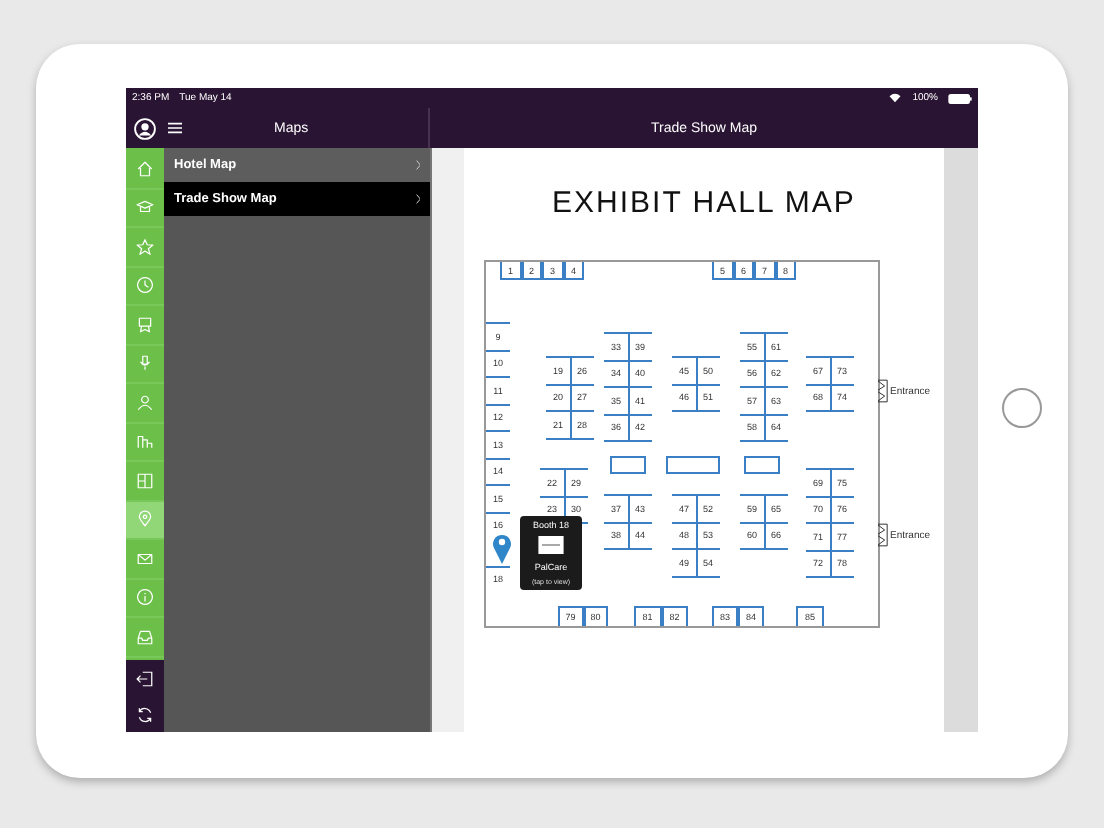 This screenshot has width=1104, height=828. I want to click on battery-icon, so click(960, 98).